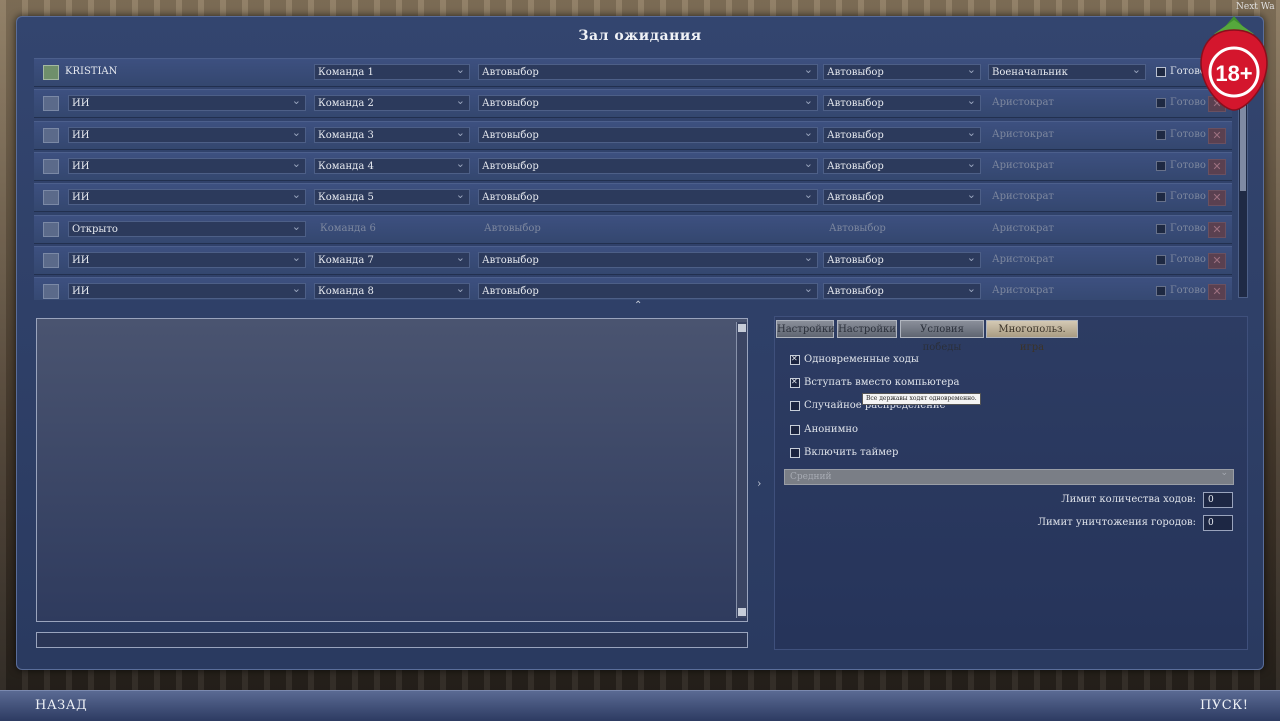 The image size is (1280, 721). What do you see at coordinates (940, 359) in the screenshot?
I see `option-item: Одновременные ходы` at bounding box center [940, 359].